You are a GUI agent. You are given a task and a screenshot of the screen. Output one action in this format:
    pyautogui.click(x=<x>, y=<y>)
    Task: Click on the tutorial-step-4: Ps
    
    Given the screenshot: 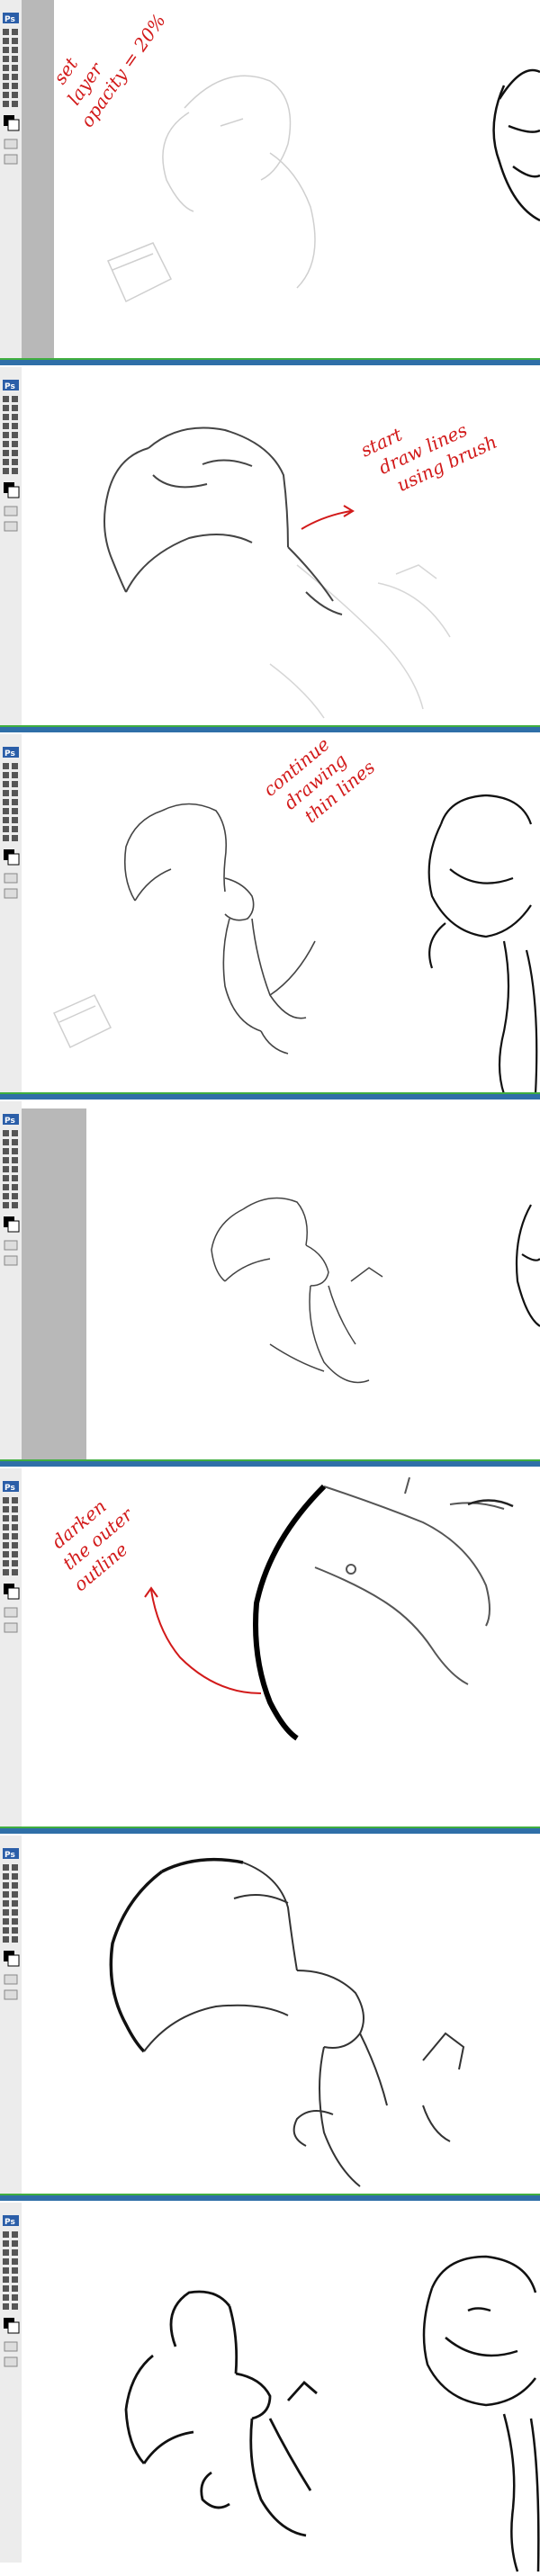 What is the action you would take?
    pyautogui.click(x=270, y=1285)
    